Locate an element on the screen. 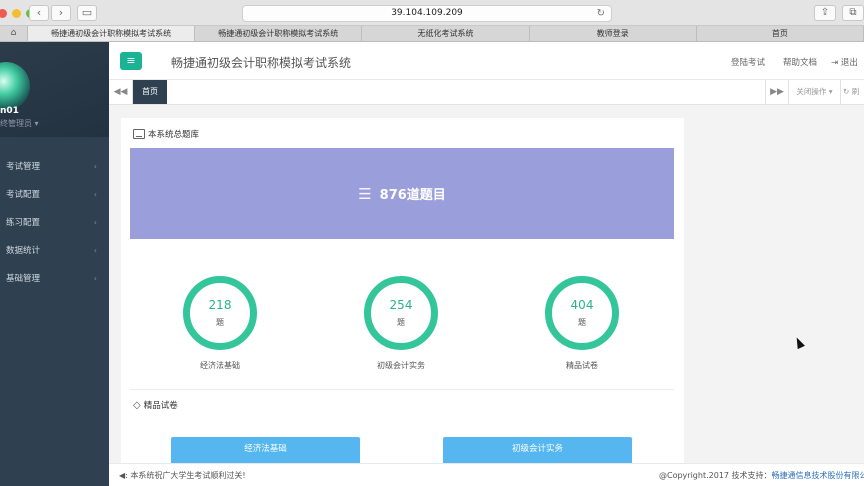  login-exam-link: 登陆考试 is located at coordinates (748, 62).